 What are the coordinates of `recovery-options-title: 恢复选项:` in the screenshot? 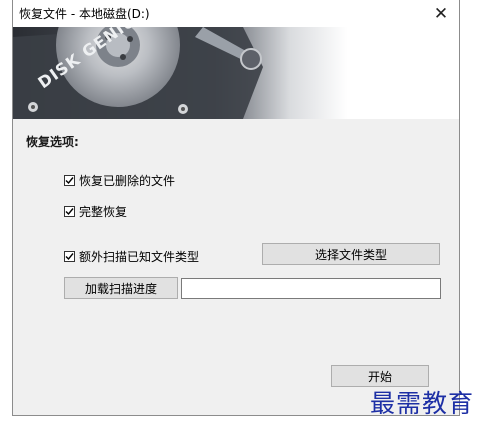 It's located at (52, 142).